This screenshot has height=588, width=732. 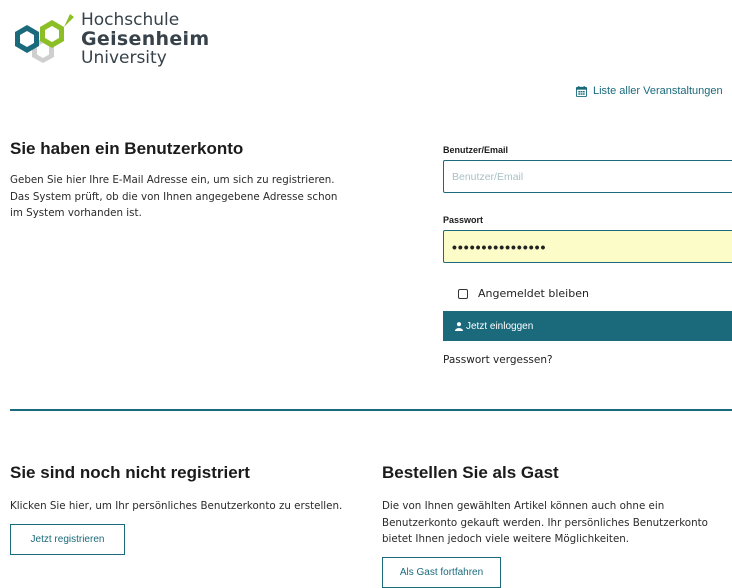 What do you see at coordinates (470, 472) in the screenshot?
I see `guest-heading: Bestellen Sie als Gast` at bounding box center [470, 472].